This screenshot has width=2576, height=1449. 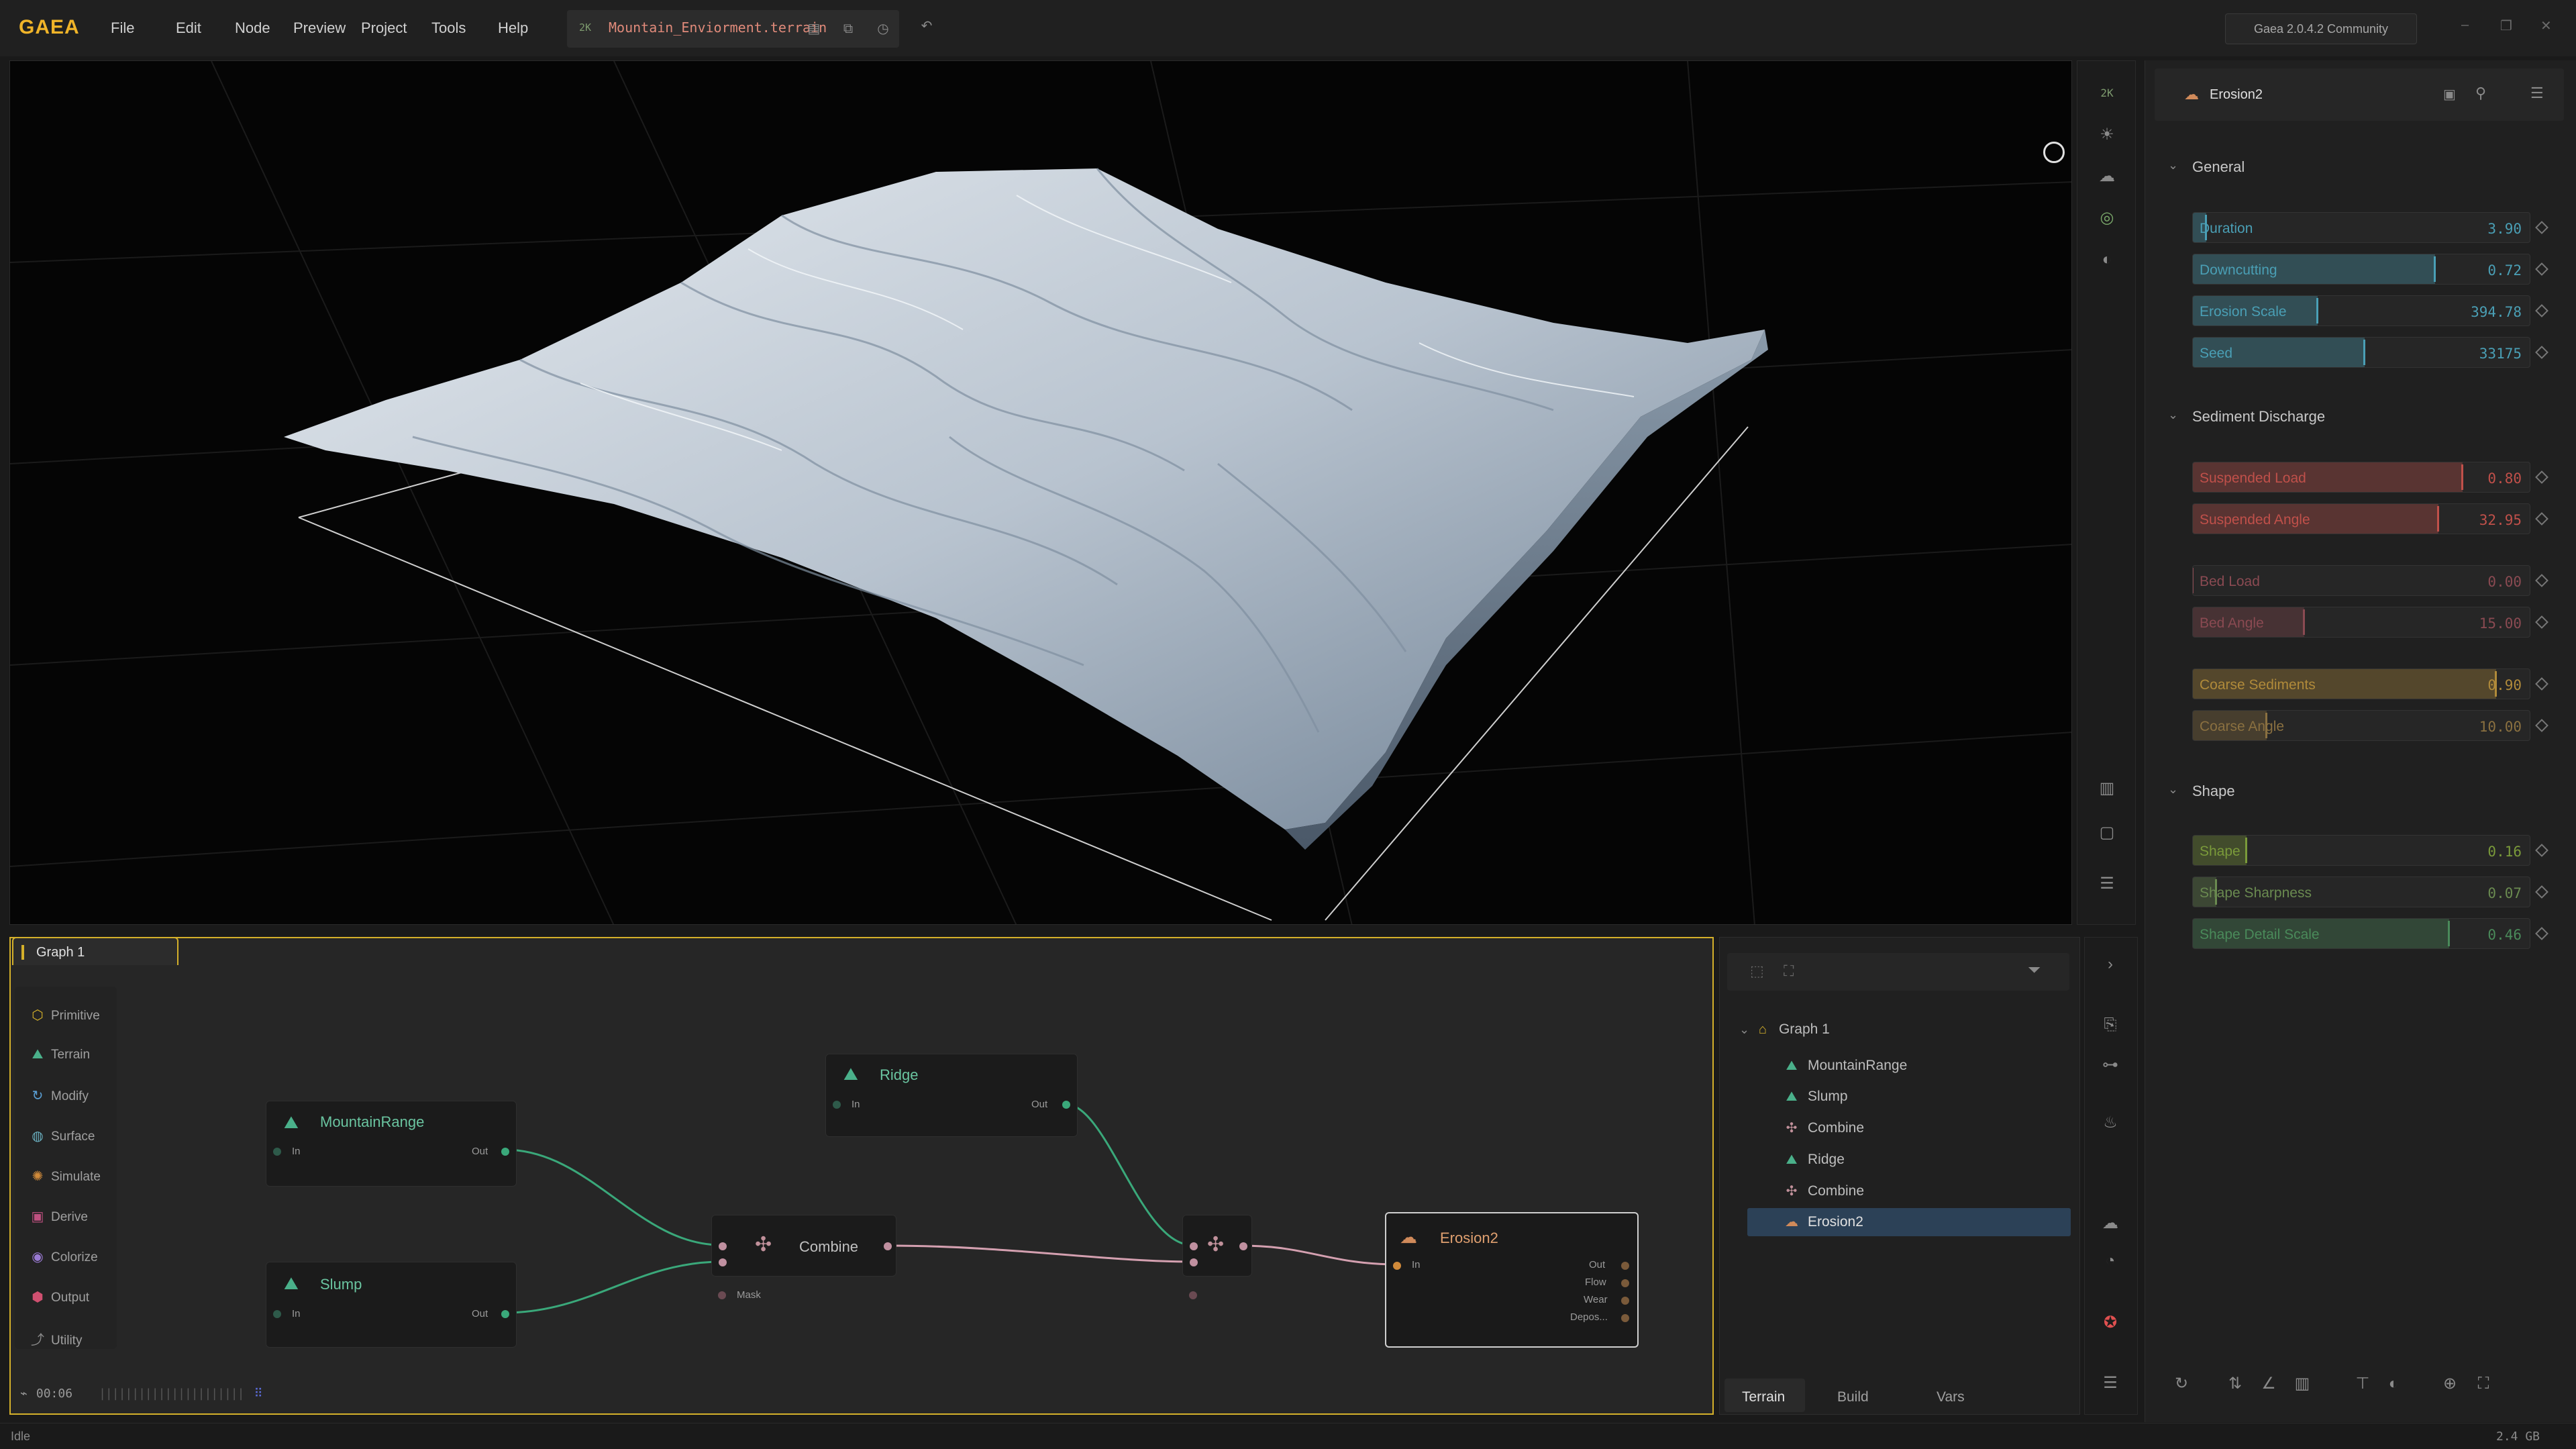 I want to click on slider-bed-angle: Bed Angle 15.00, so click(x=2361, y=622).